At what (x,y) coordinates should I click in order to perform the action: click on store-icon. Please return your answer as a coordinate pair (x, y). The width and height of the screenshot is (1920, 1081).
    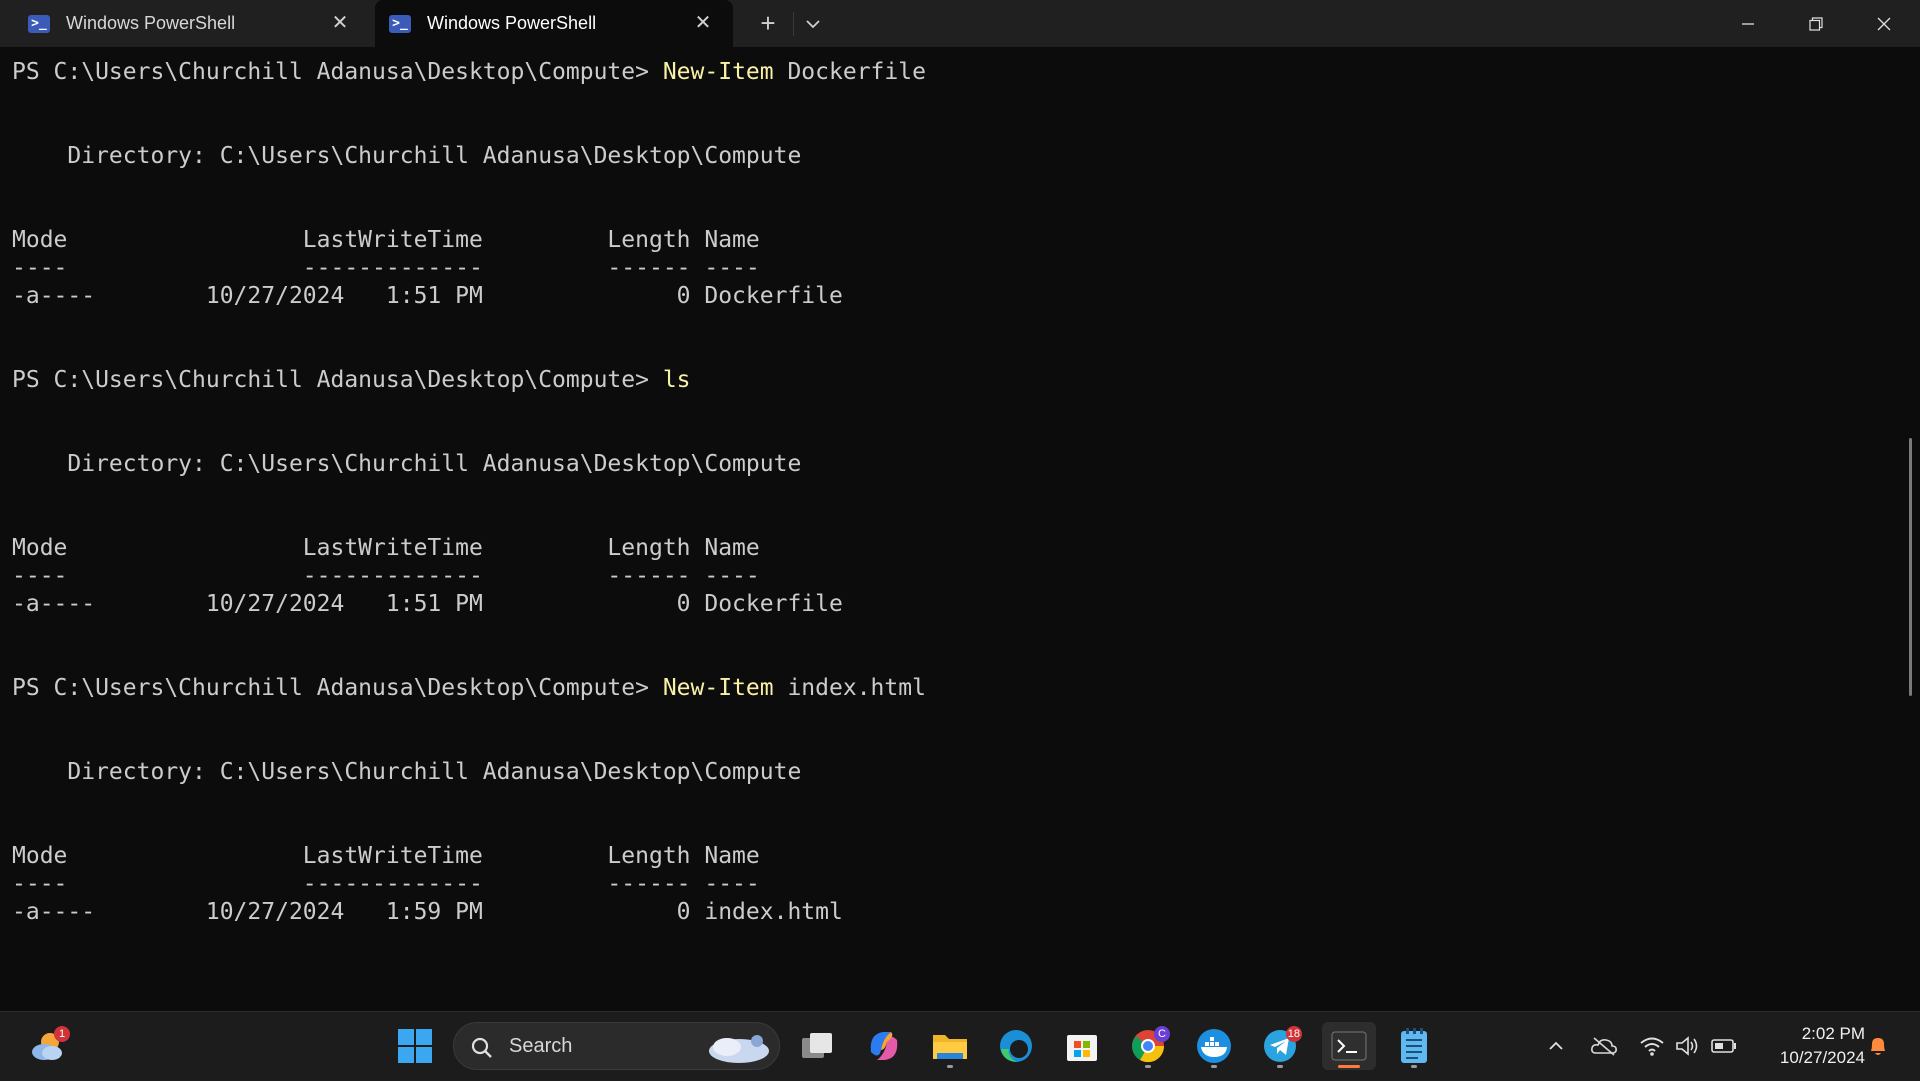
    Looking at the image, I should click on (1082, 1048).